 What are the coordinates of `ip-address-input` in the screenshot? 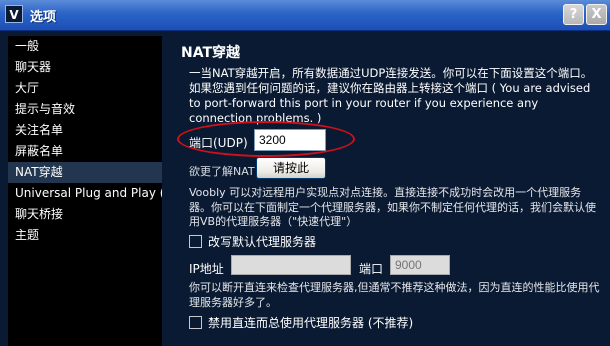 It's located at (291, 265).